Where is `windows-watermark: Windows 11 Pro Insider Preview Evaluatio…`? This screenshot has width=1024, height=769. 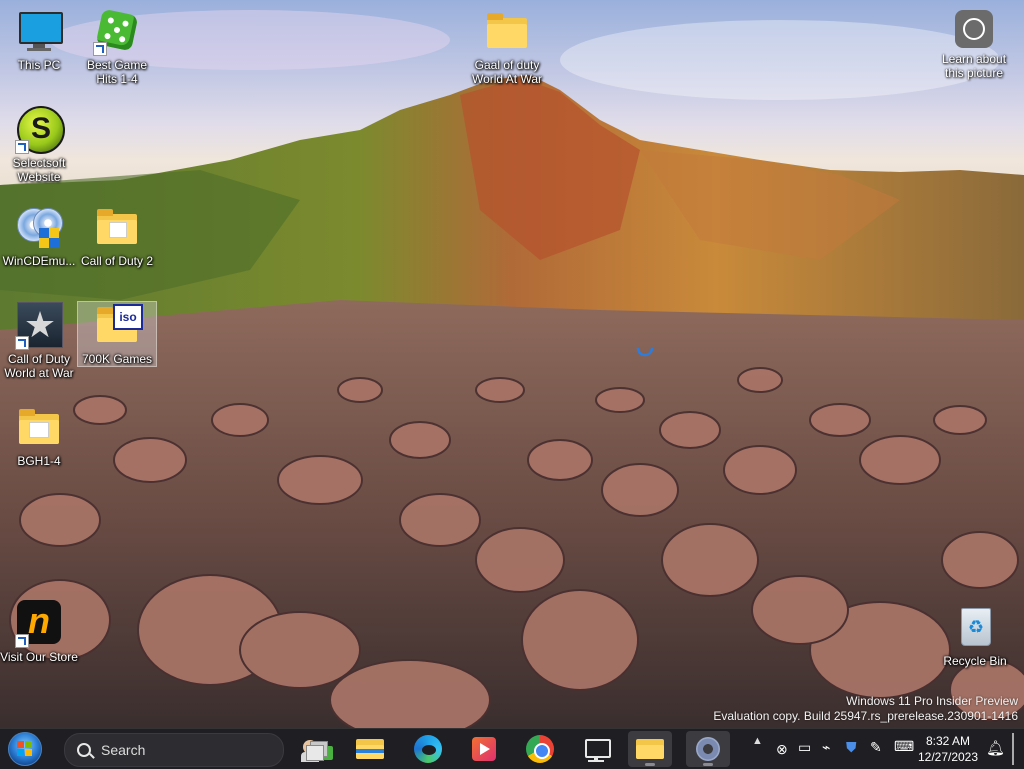 windows-watermark: Windows 11 Pro Insider Preview Evaluatio… is located at coordinates (865, 709).